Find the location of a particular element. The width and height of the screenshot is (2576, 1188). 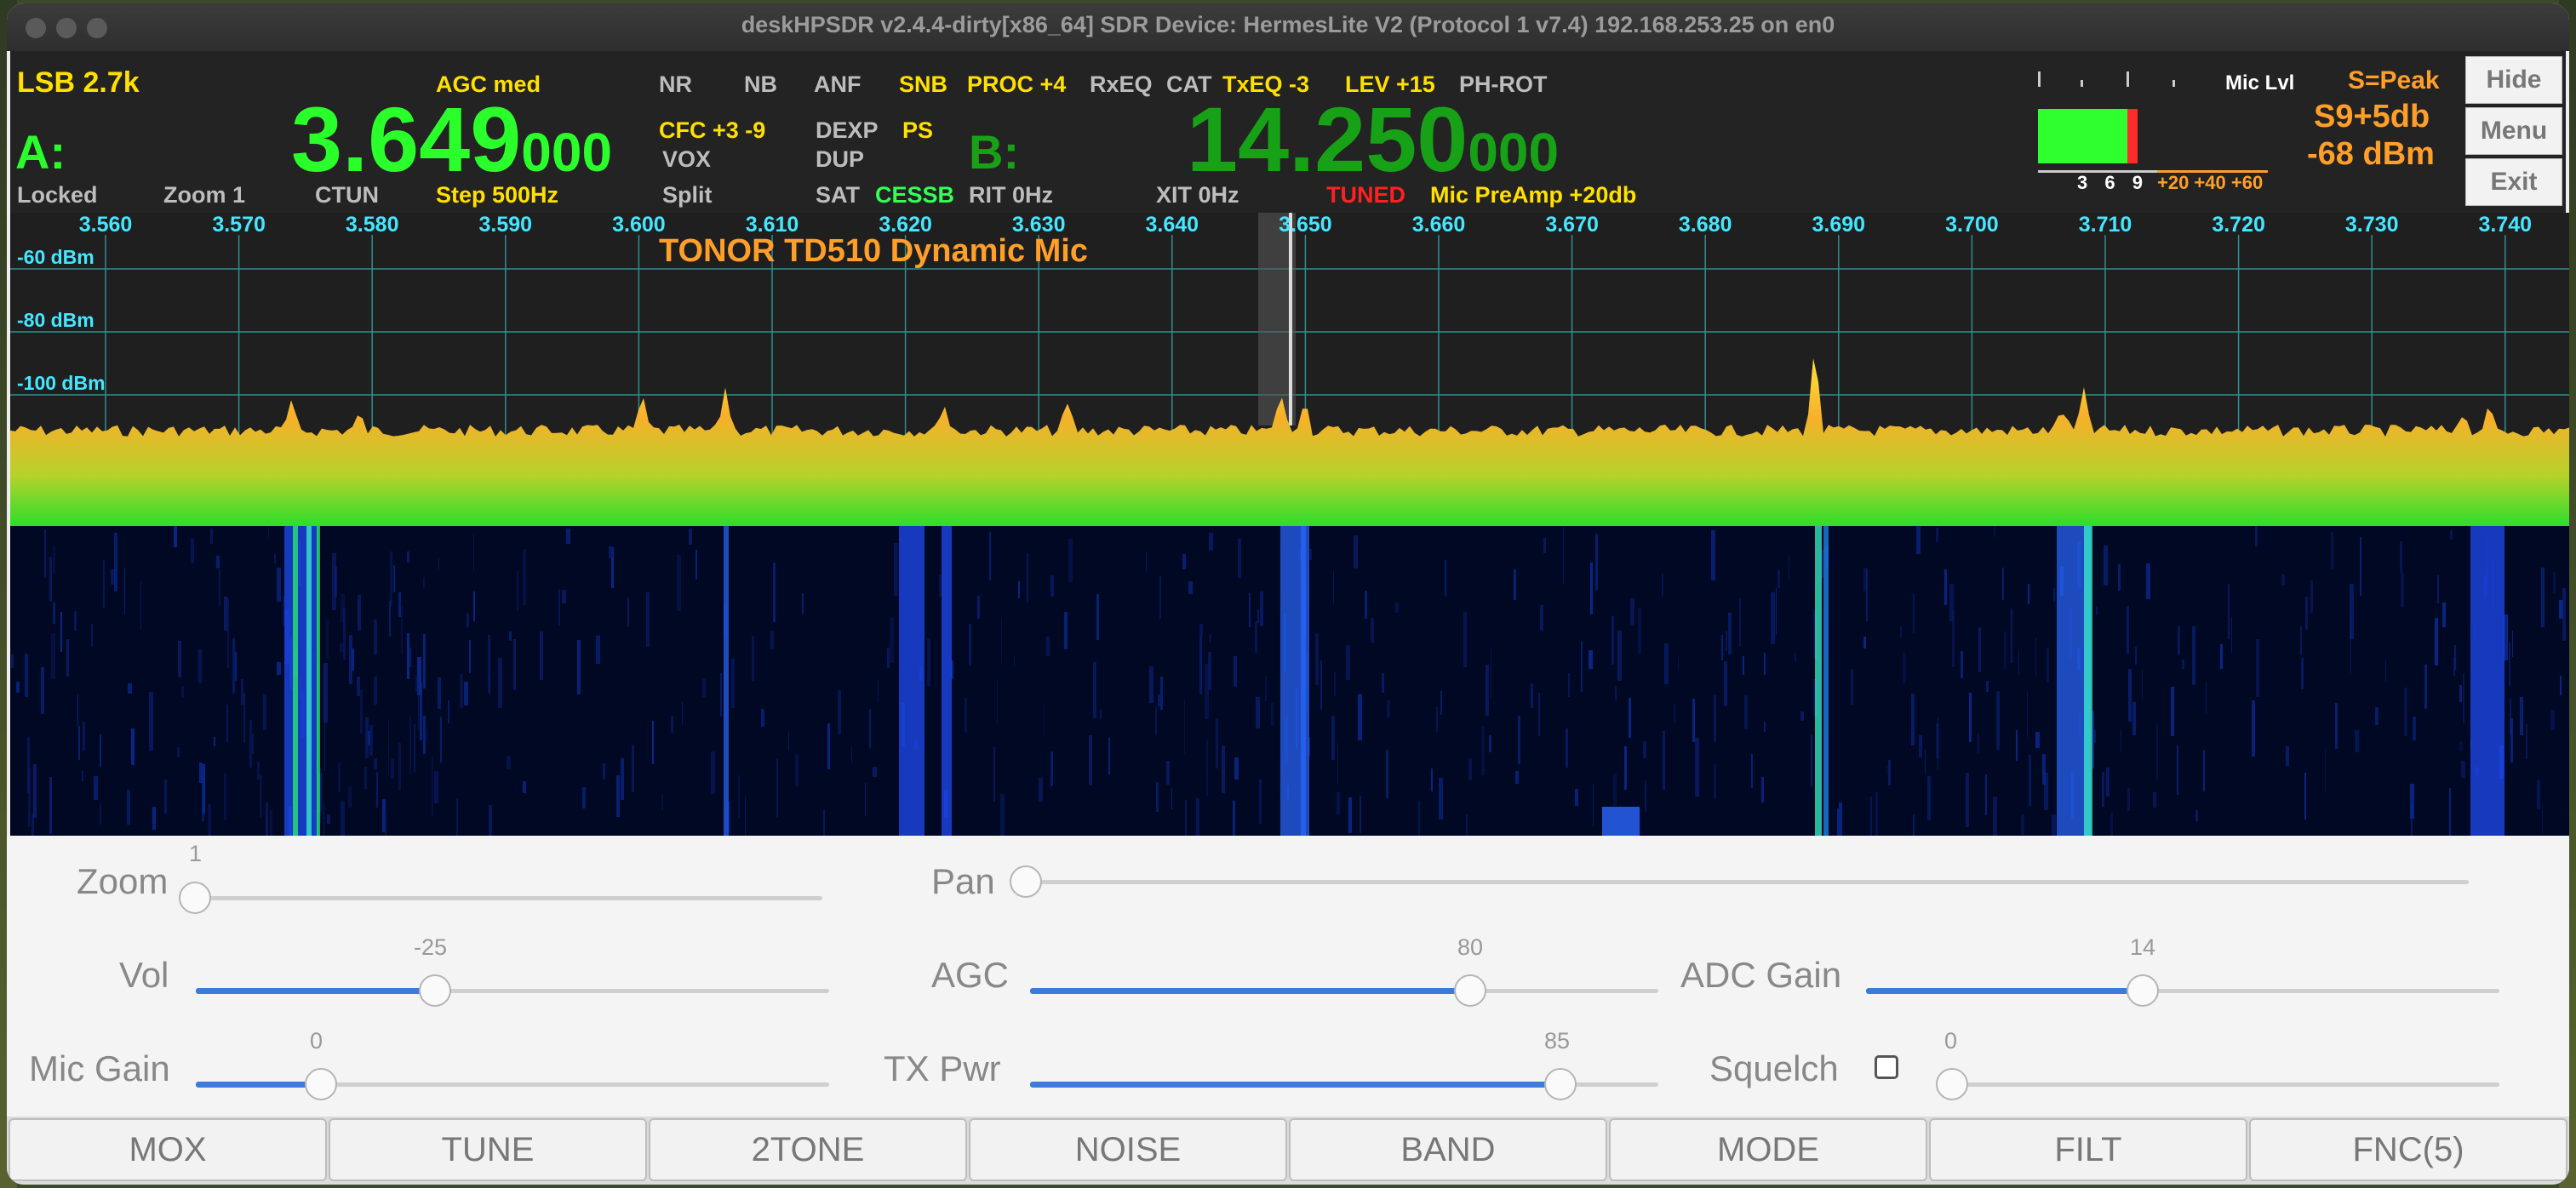

exit-button: Exit is located at coordinates (2513, 182).